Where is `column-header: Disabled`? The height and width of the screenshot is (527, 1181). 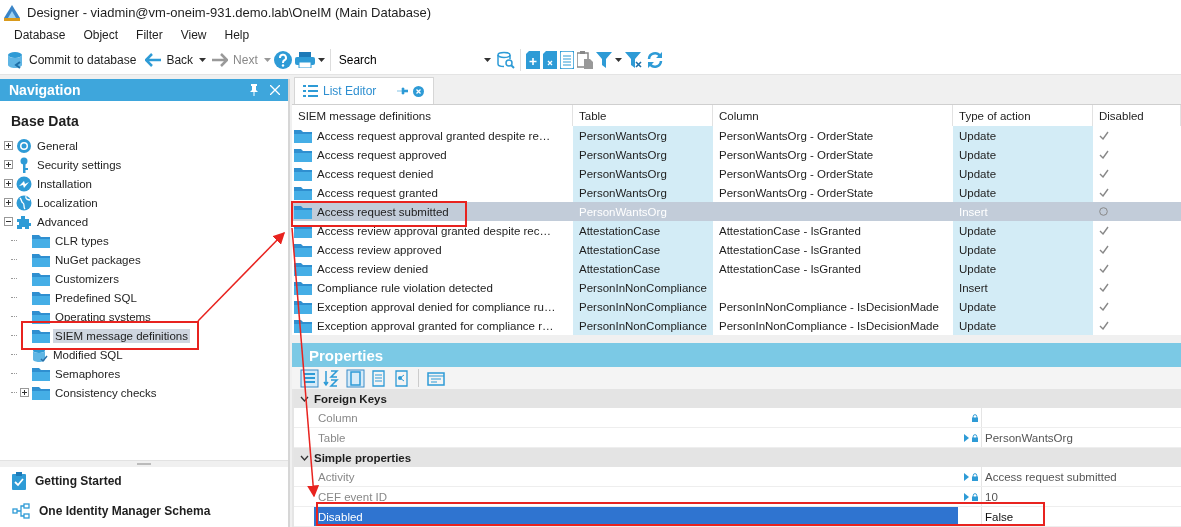
column-header: Disabled is located at coordinates (1137, 115).